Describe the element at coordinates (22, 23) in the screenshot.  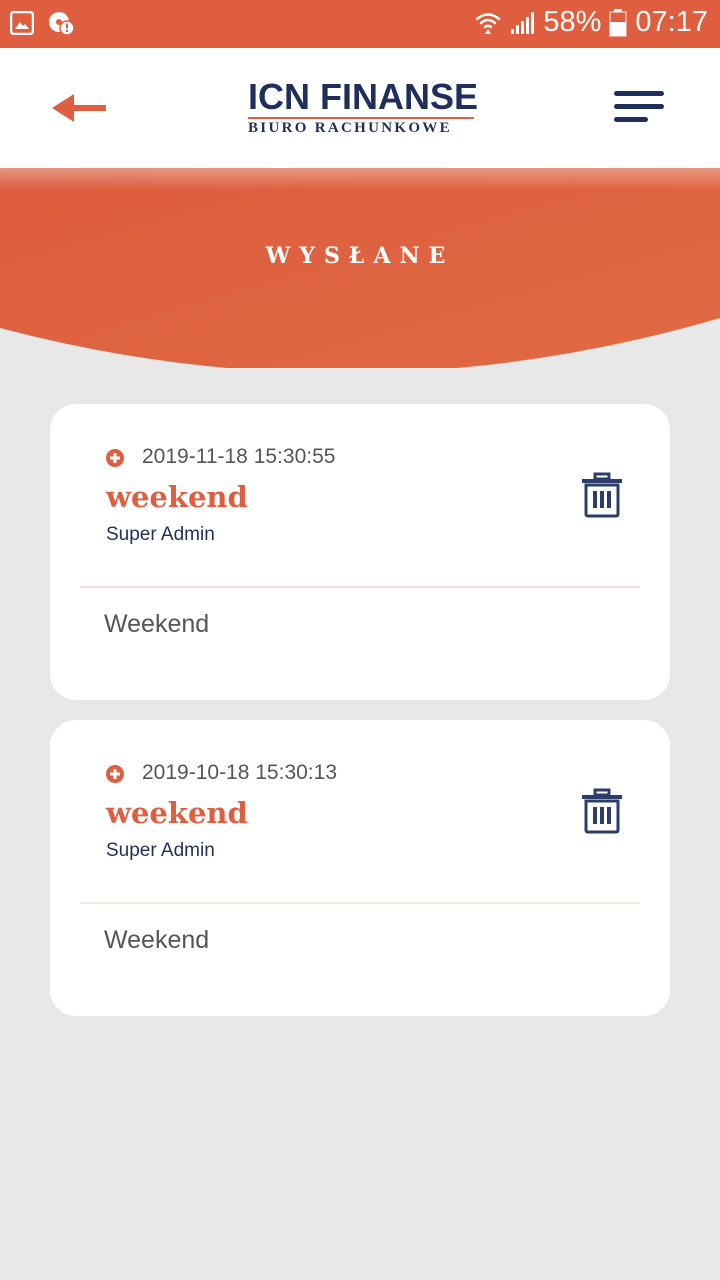
I see `gallery-icon` at that location.